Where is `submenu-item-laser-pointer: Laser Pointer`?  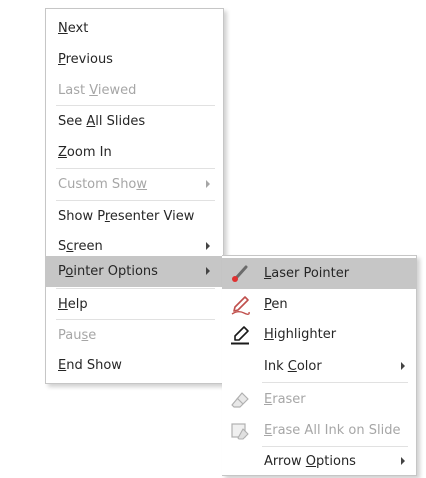
submenu-item-laser-pointer: Laser Pointer is located at coordinates (319, 273).